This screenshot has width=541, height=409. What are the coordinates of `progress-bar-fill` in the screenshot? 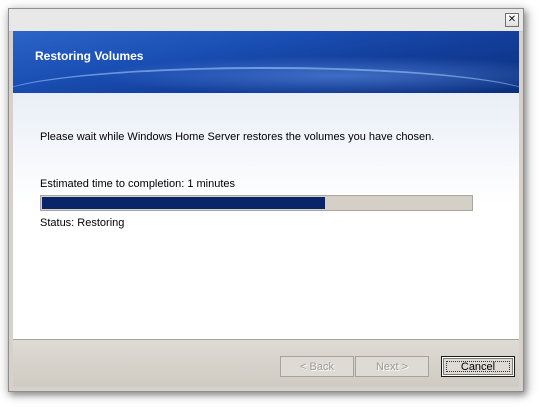 It's located at (183, 203).